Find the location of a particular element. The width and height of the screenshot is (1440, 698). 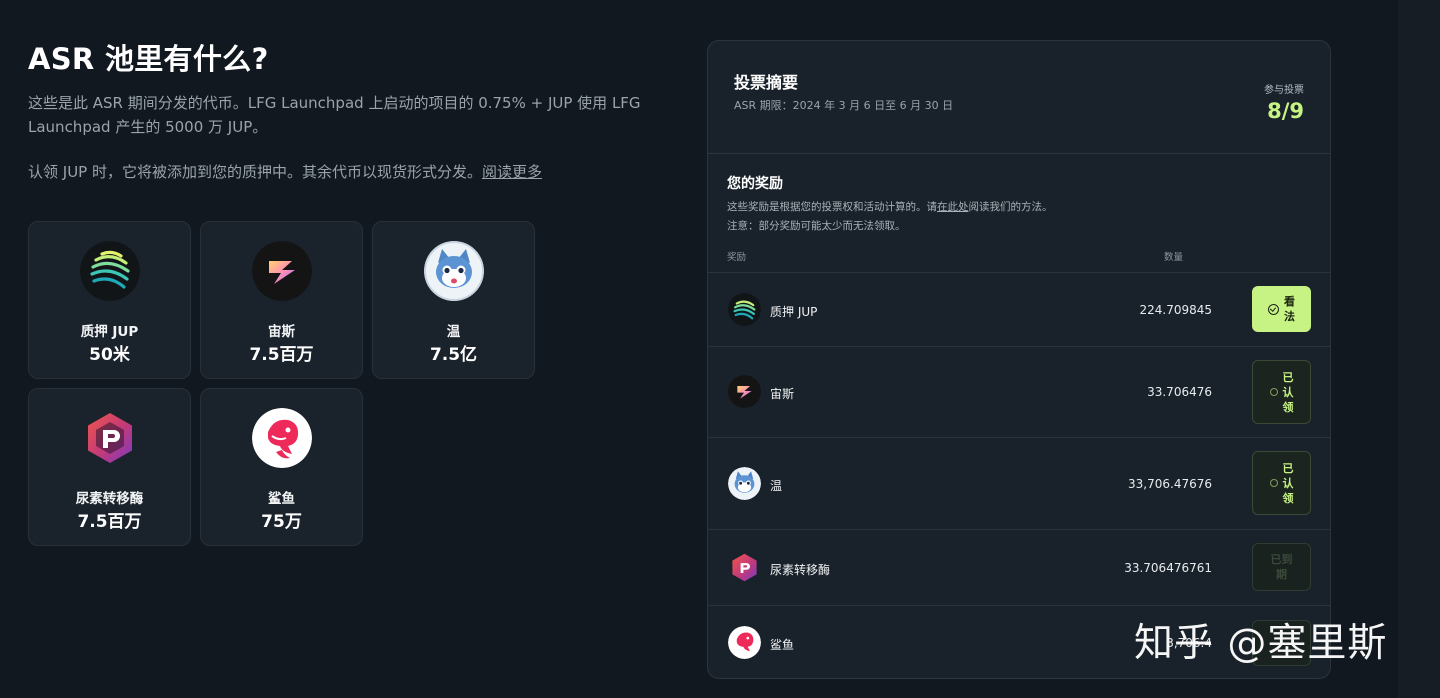

token-tile: 尿素转移酶 7.5百万 is located at coordinates (109, 467).